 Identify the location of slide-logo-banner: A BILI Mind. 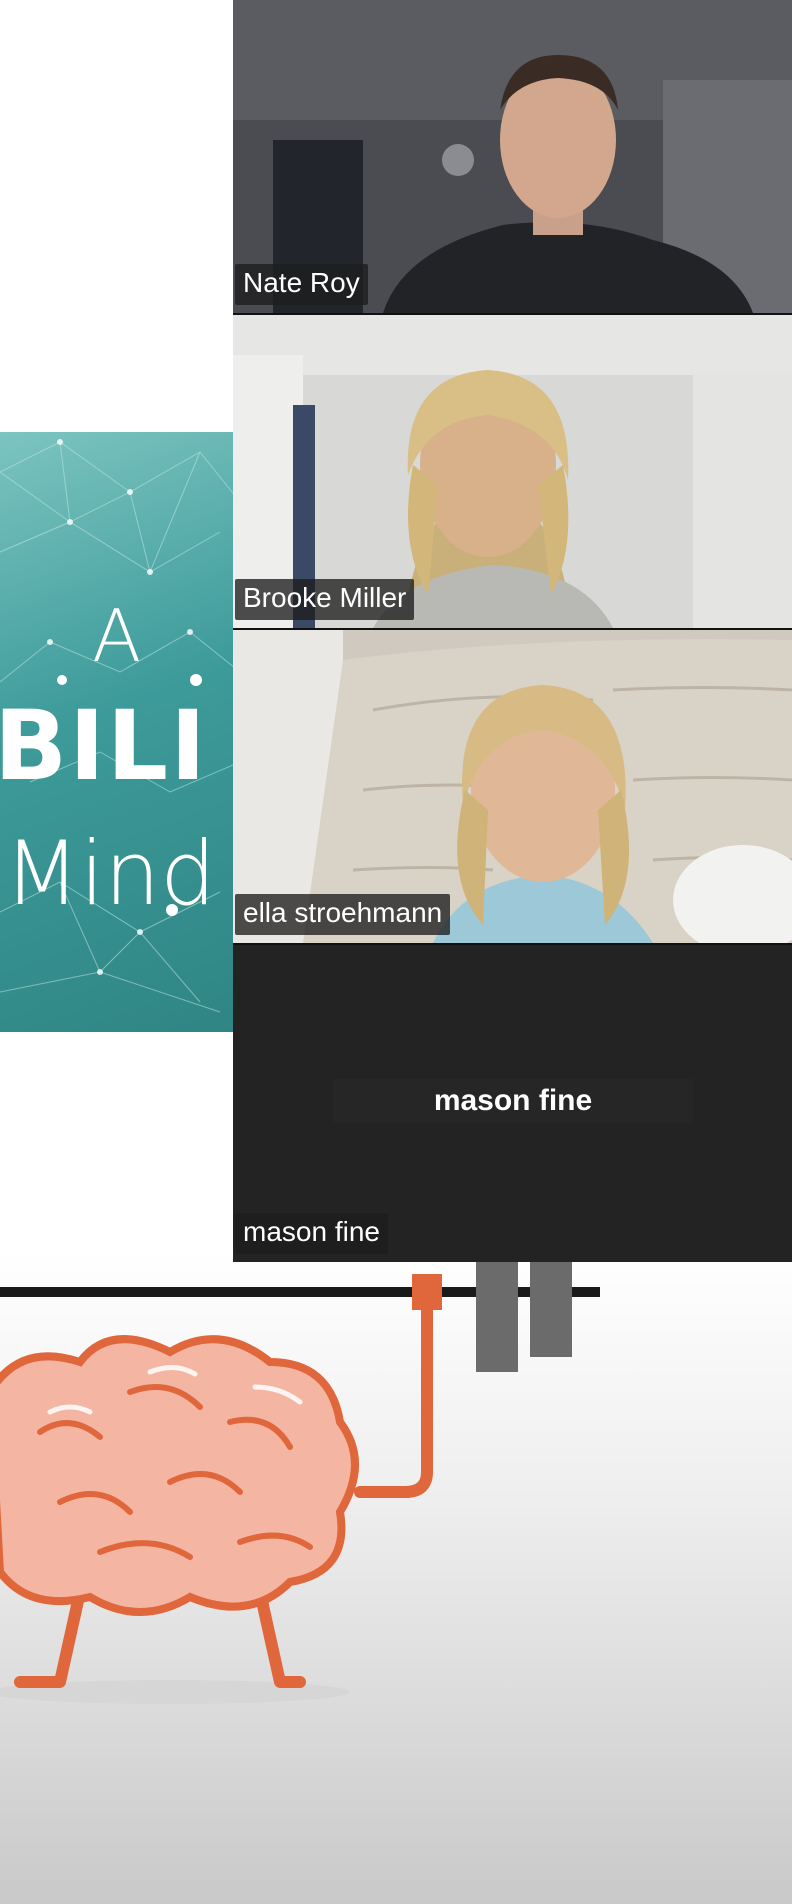
(120, 732).